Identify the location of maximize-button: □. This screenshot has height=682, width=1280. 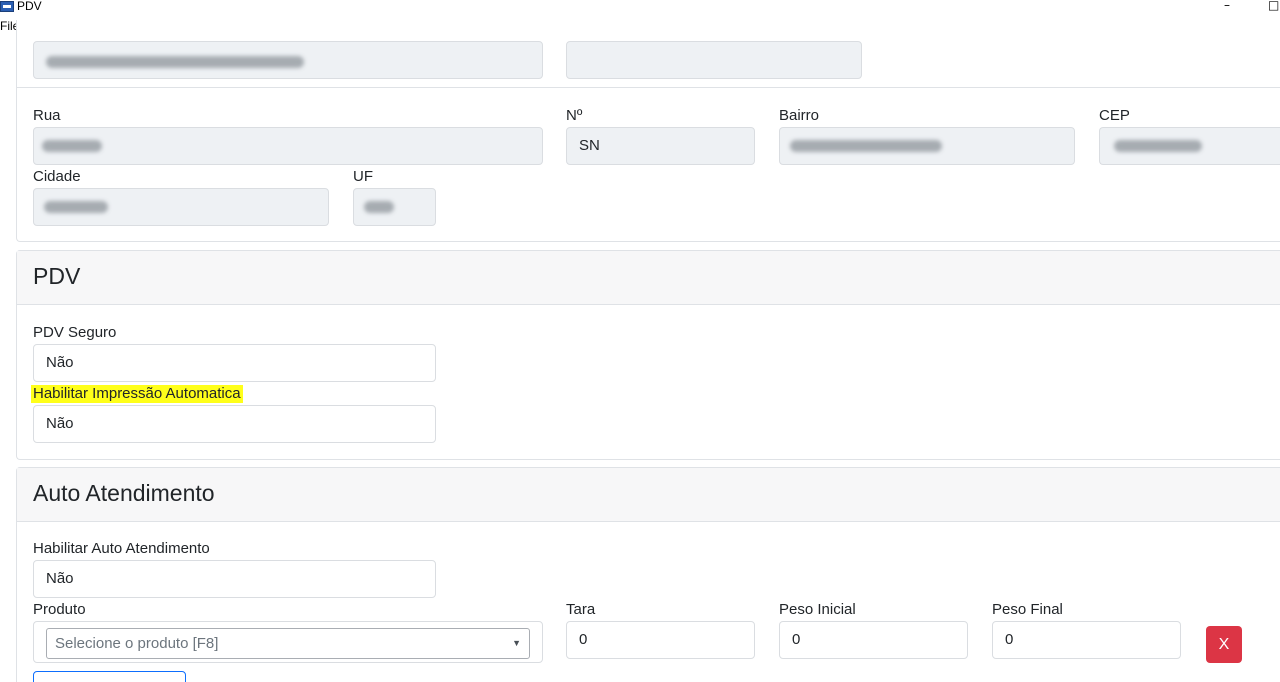
(1273, 5).